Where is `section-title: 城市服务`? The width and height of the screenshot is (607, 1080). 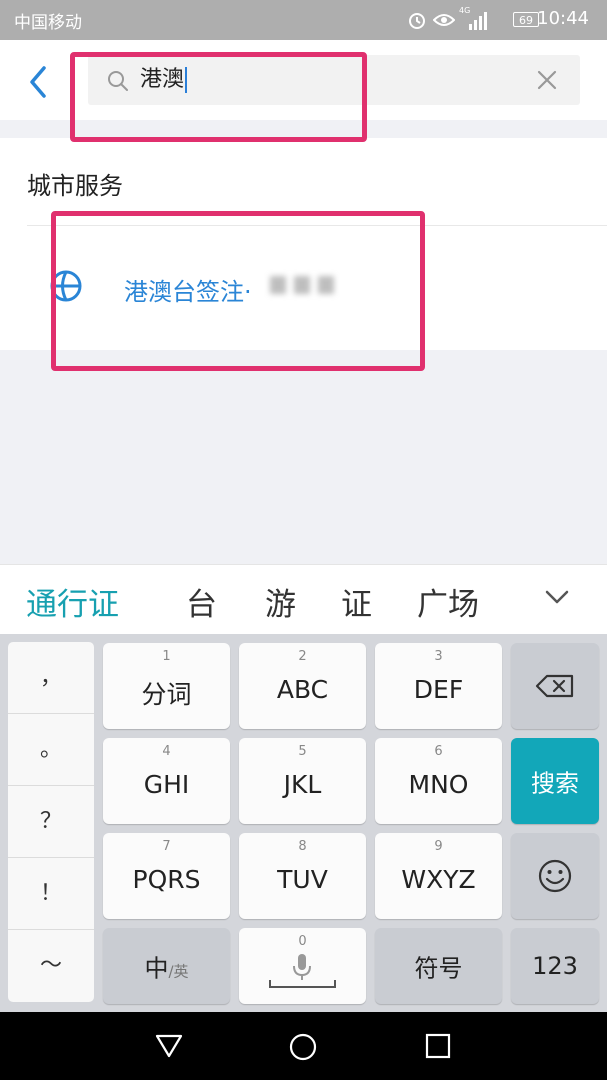
section-title: 城市服务 is located at coordinates (75, 186).